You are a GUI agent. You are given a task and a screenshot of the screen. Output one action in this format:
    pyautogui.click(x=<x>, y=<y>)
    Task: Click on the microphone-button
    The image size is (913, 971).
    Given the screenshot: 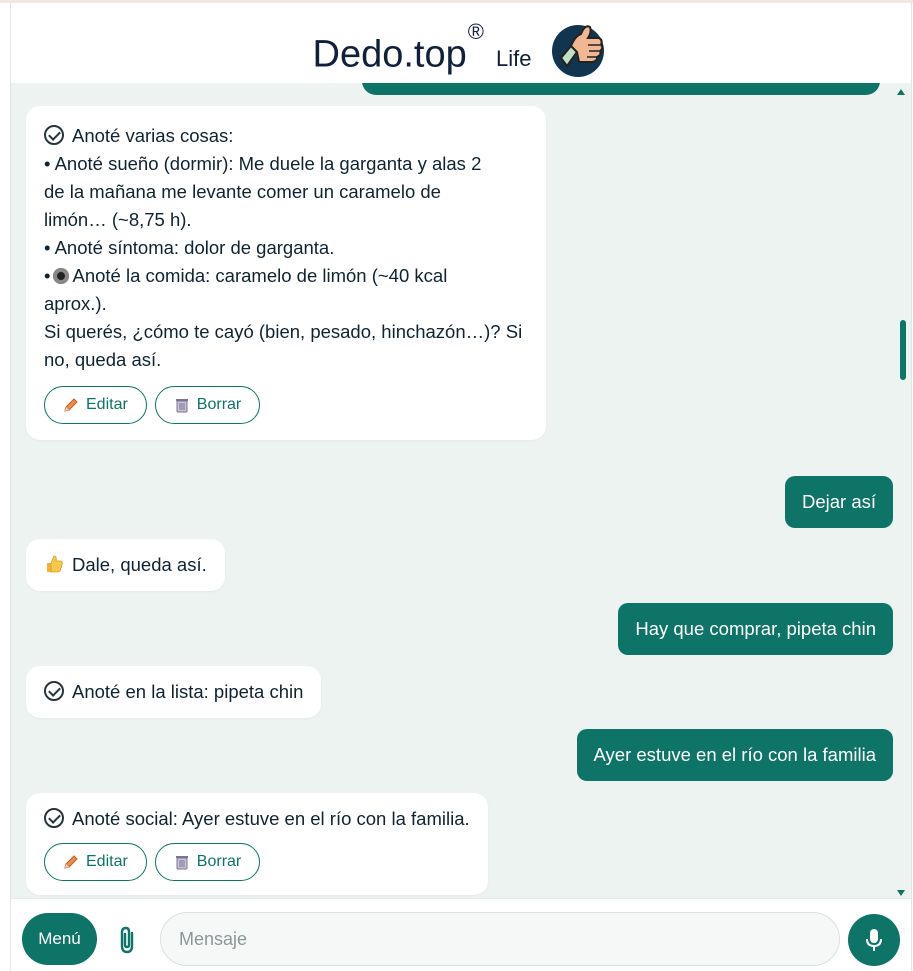 What is the action you would take?
    pyautogui.click(x=874, y=940)
    